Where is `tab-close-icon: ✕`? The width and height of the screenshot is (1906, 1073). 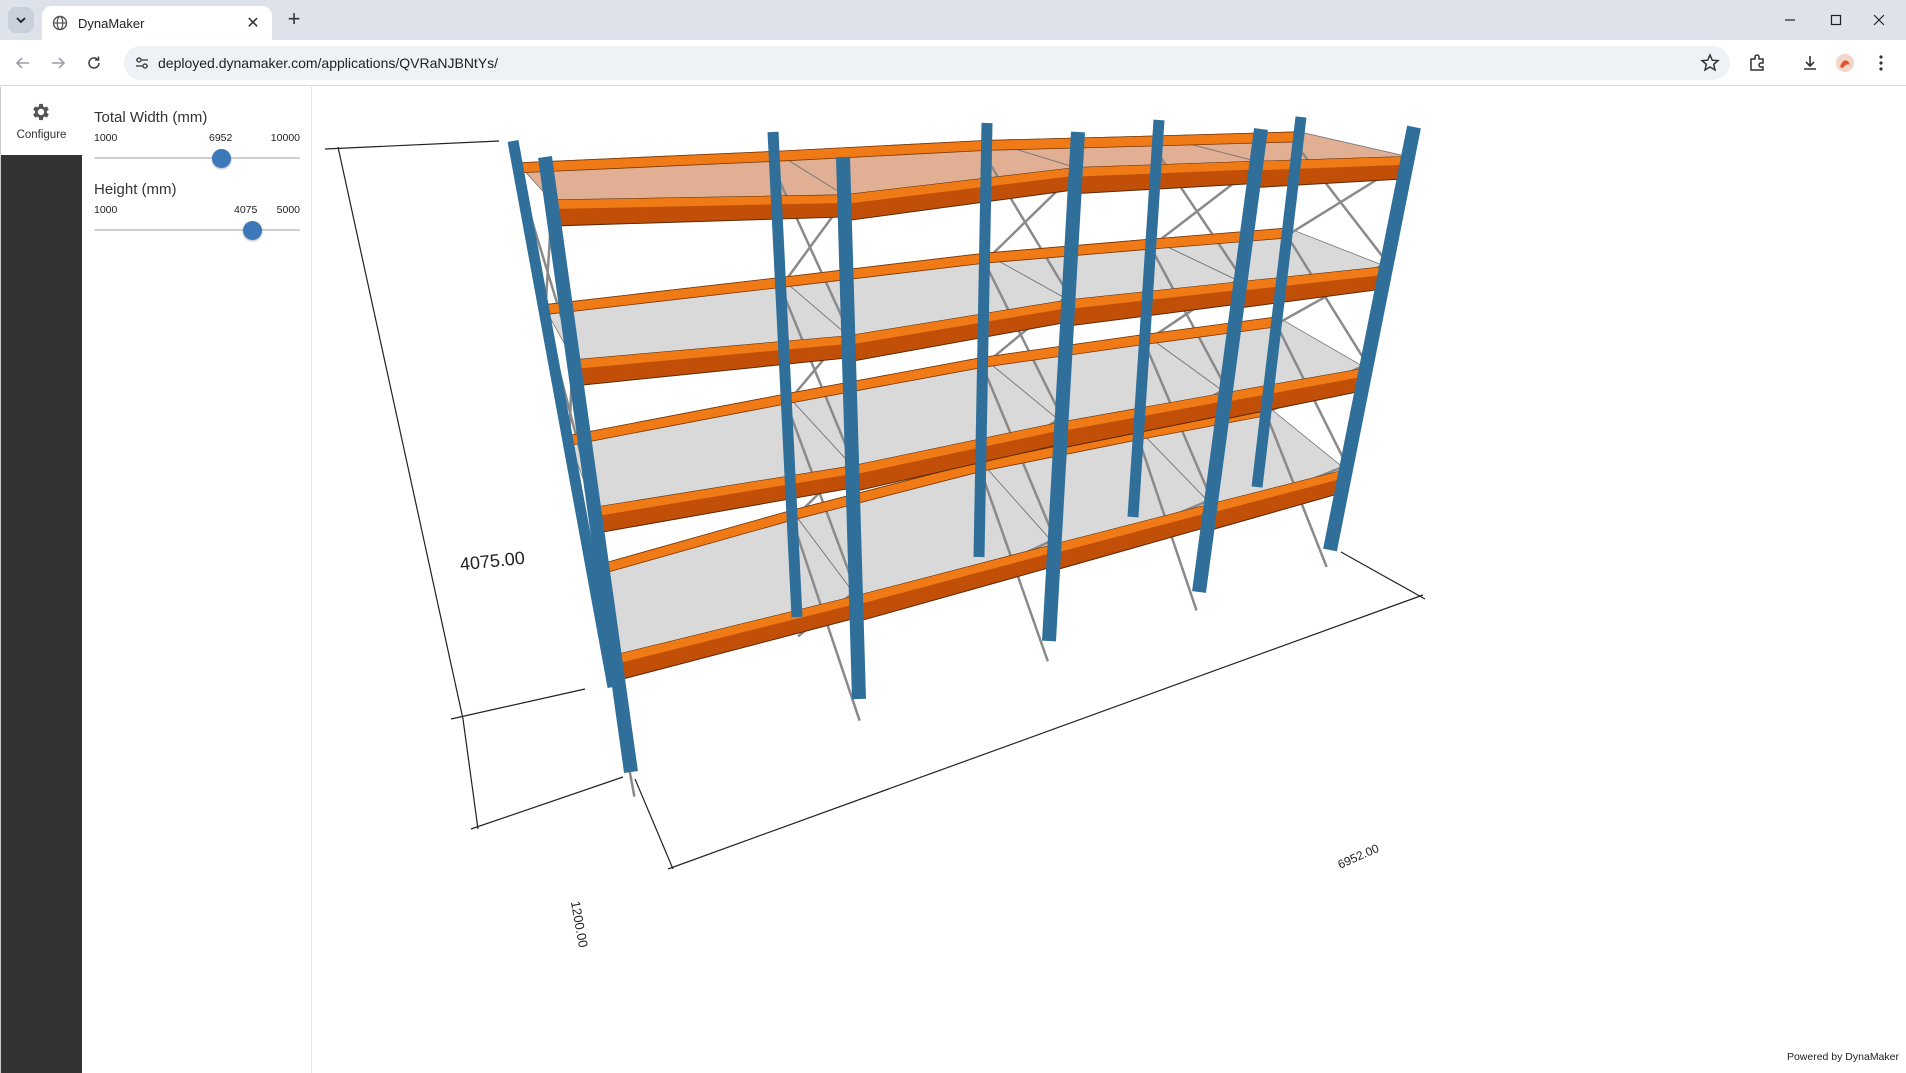
tab-close-icon: ✕ is located at coordinates (253, 23).